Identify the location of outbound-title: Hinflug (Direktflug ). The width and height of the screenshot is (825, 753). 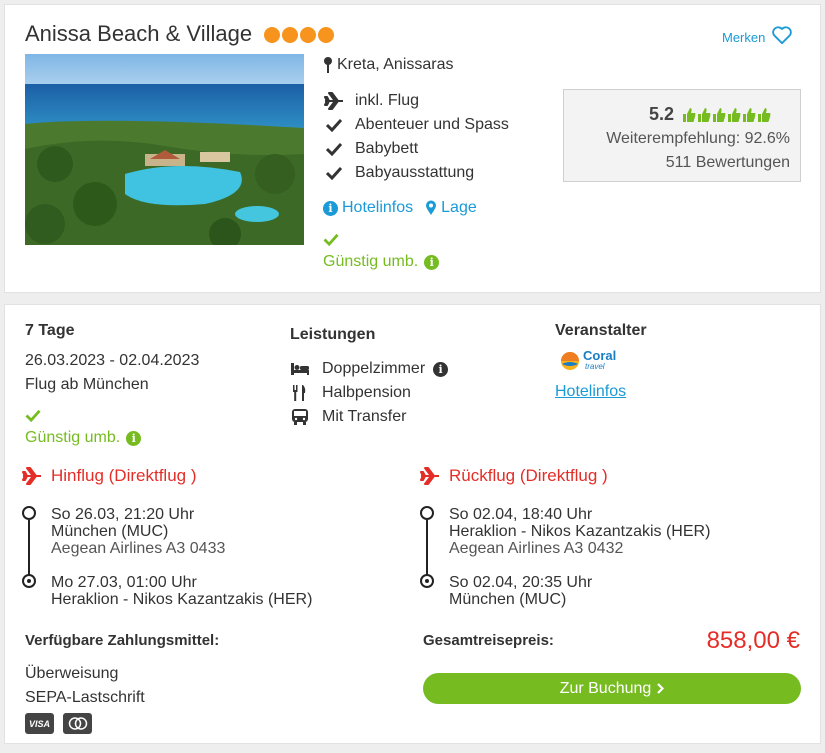
(124, 475).